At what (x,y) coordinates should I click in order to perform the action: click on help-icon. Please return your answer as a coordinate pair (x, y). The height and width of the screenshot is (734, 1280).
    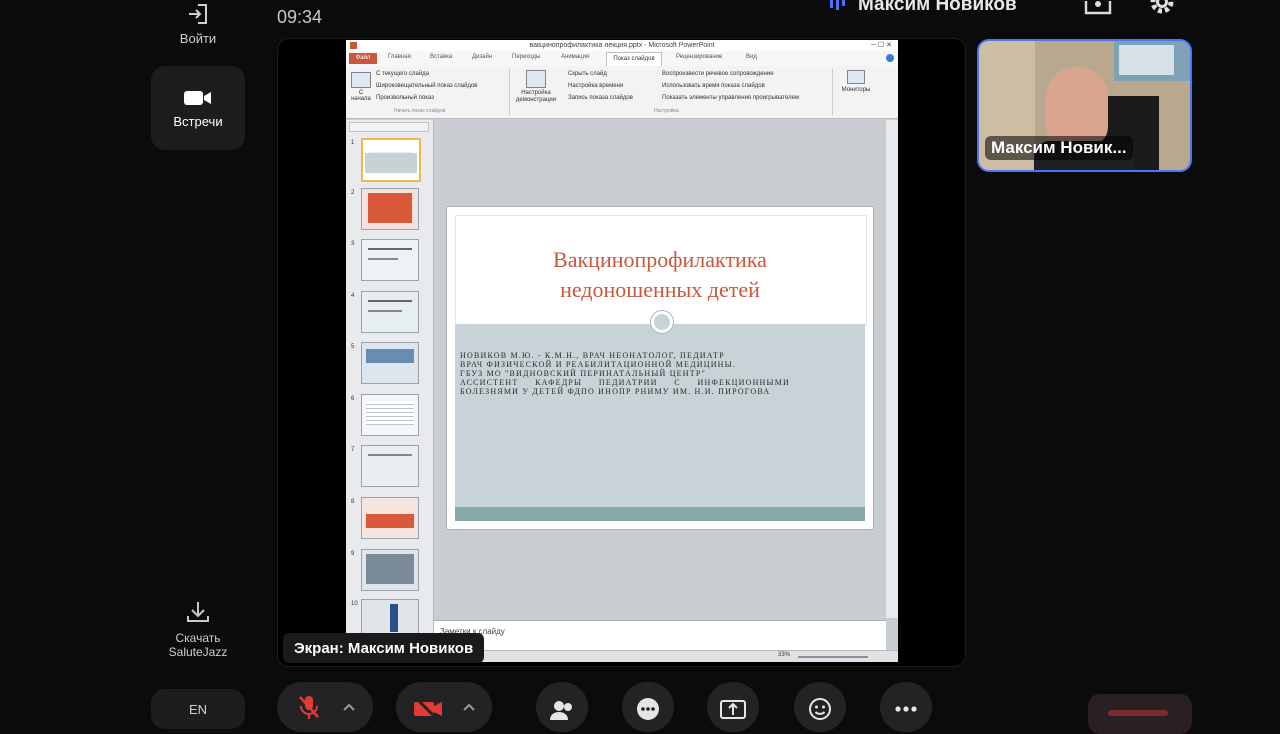
    Looking at the image, I should click on (890, 58).